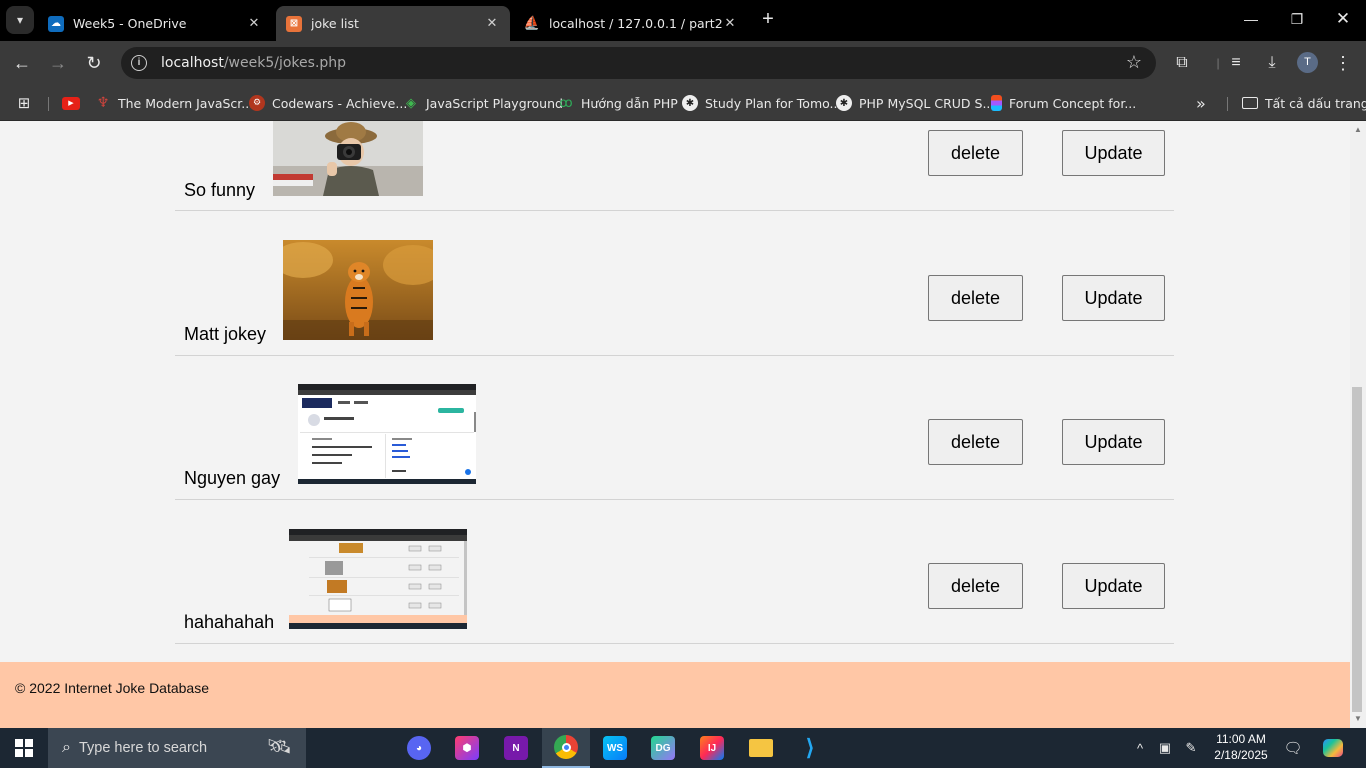 Image resolution: width=1366 pixels, height=768 pixels. I want to click on profile-avatar: T, so click(1307, 62).